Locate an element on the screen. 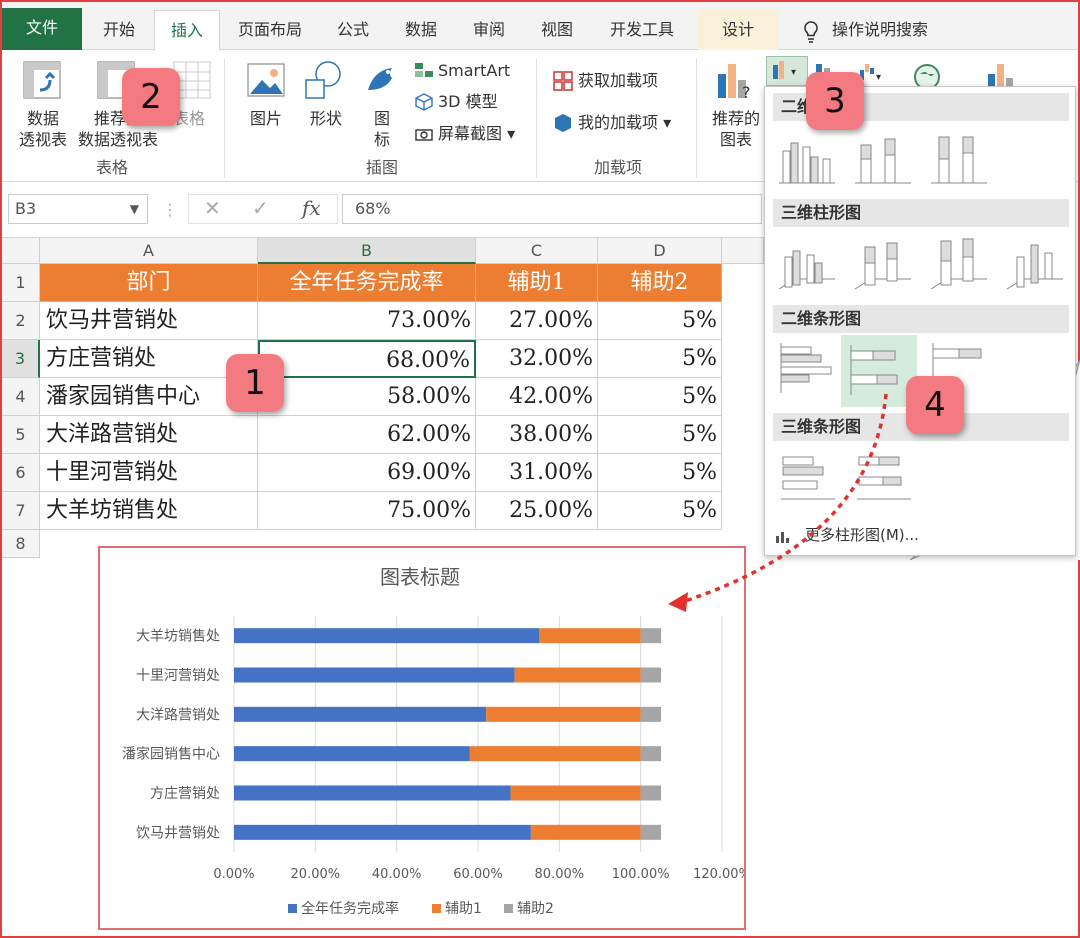  value-cell: 42.00% is located at coordinates (537, 397).